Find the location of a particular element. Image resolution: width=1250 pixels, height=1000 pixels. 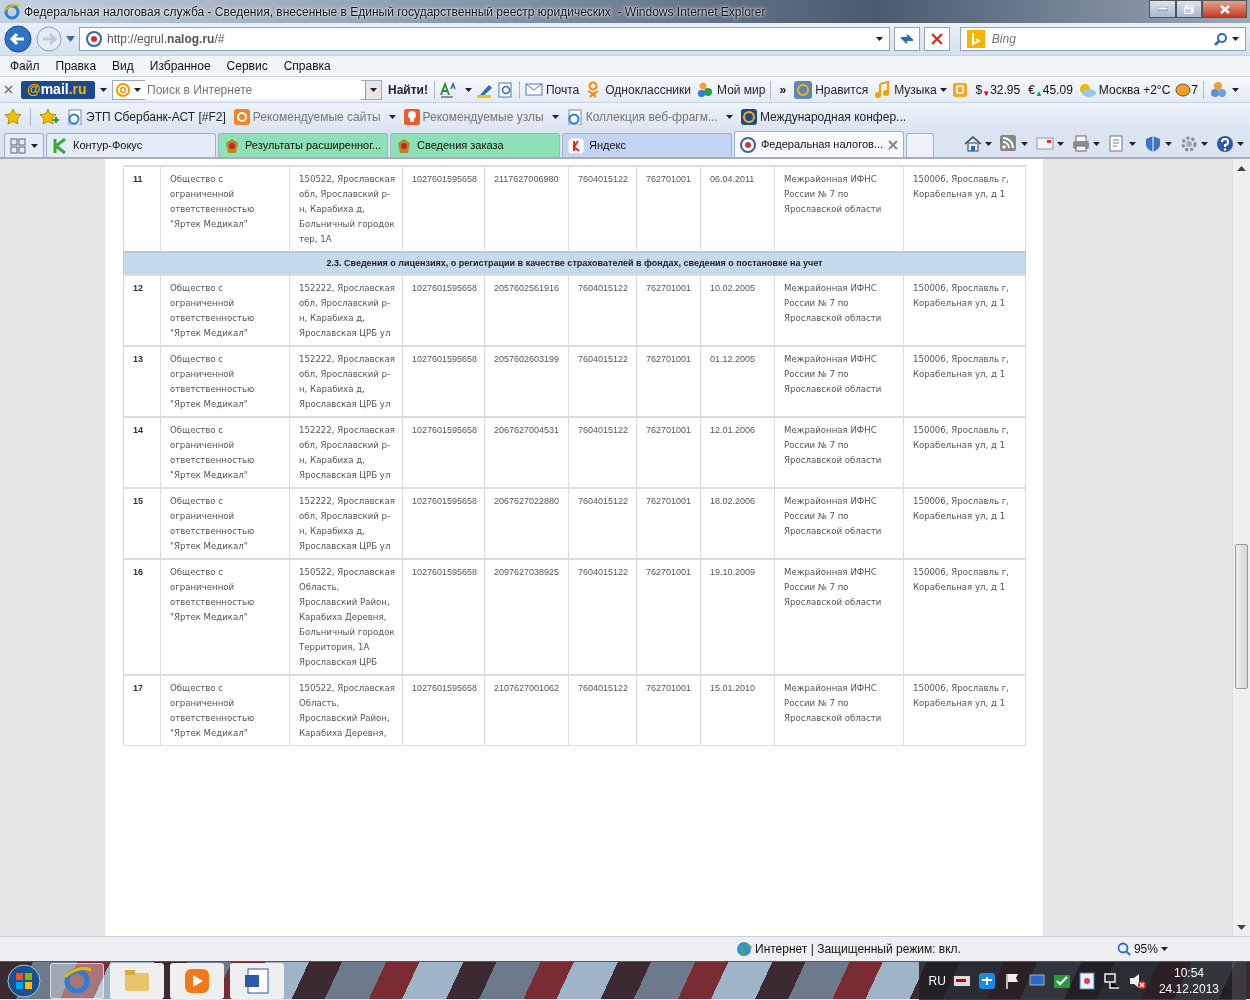

table-cell: 12 is located at coordinates (142, 310).